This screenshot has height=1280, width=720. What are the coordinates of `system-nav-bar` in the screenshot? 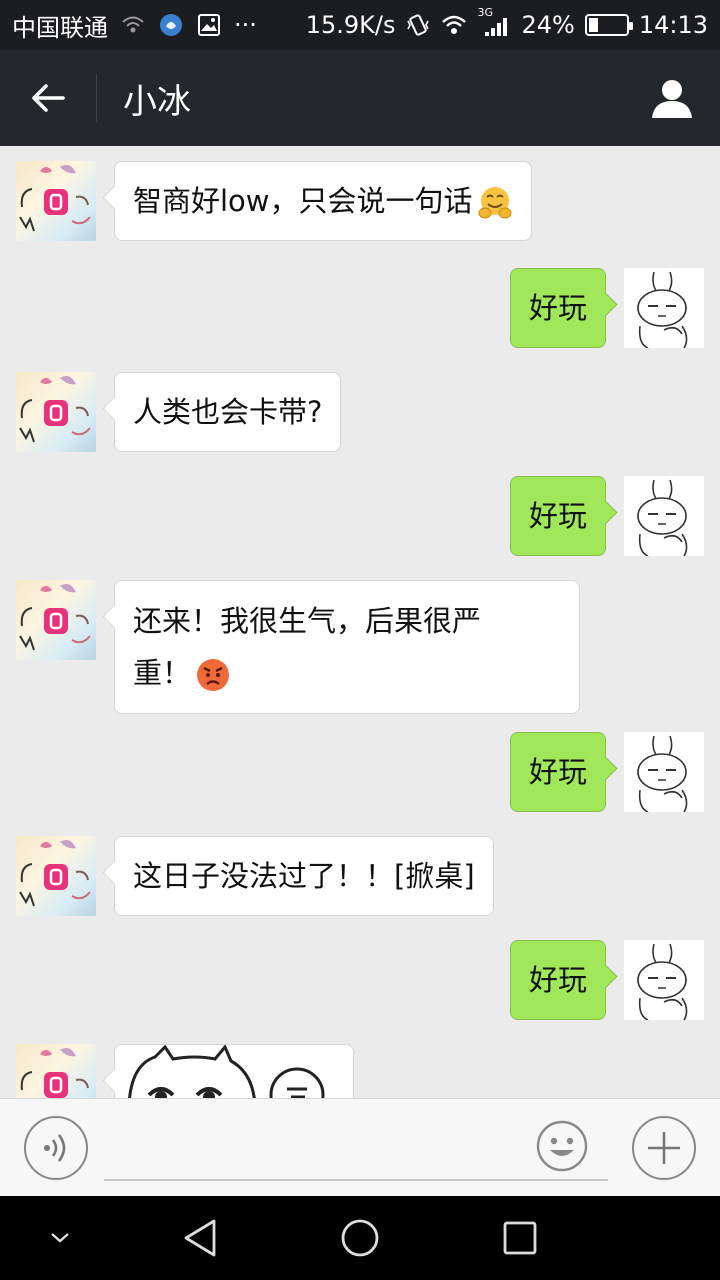 It's located at (360, 1238).